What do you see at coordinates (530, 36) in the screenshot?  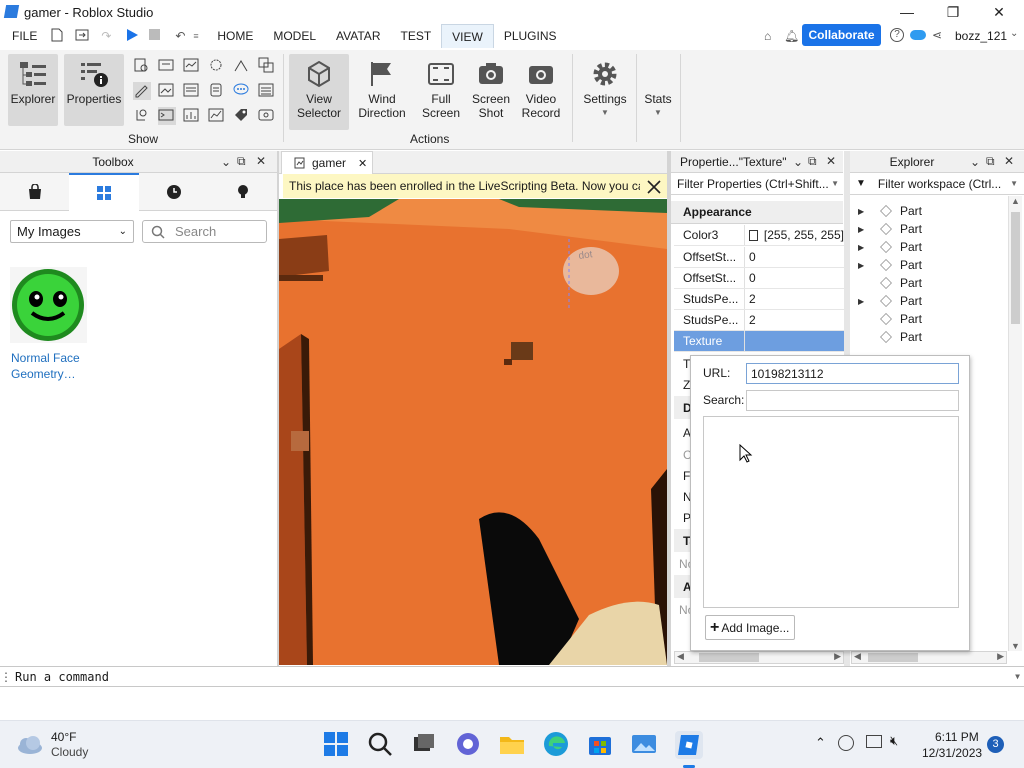 I see `menu-plugins: PLUGINS` at bounding box center [530, 36].